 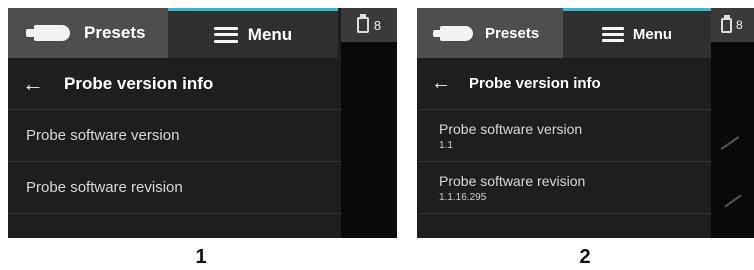 I want to click on step-caption: 2, so click(x=585, y=257).